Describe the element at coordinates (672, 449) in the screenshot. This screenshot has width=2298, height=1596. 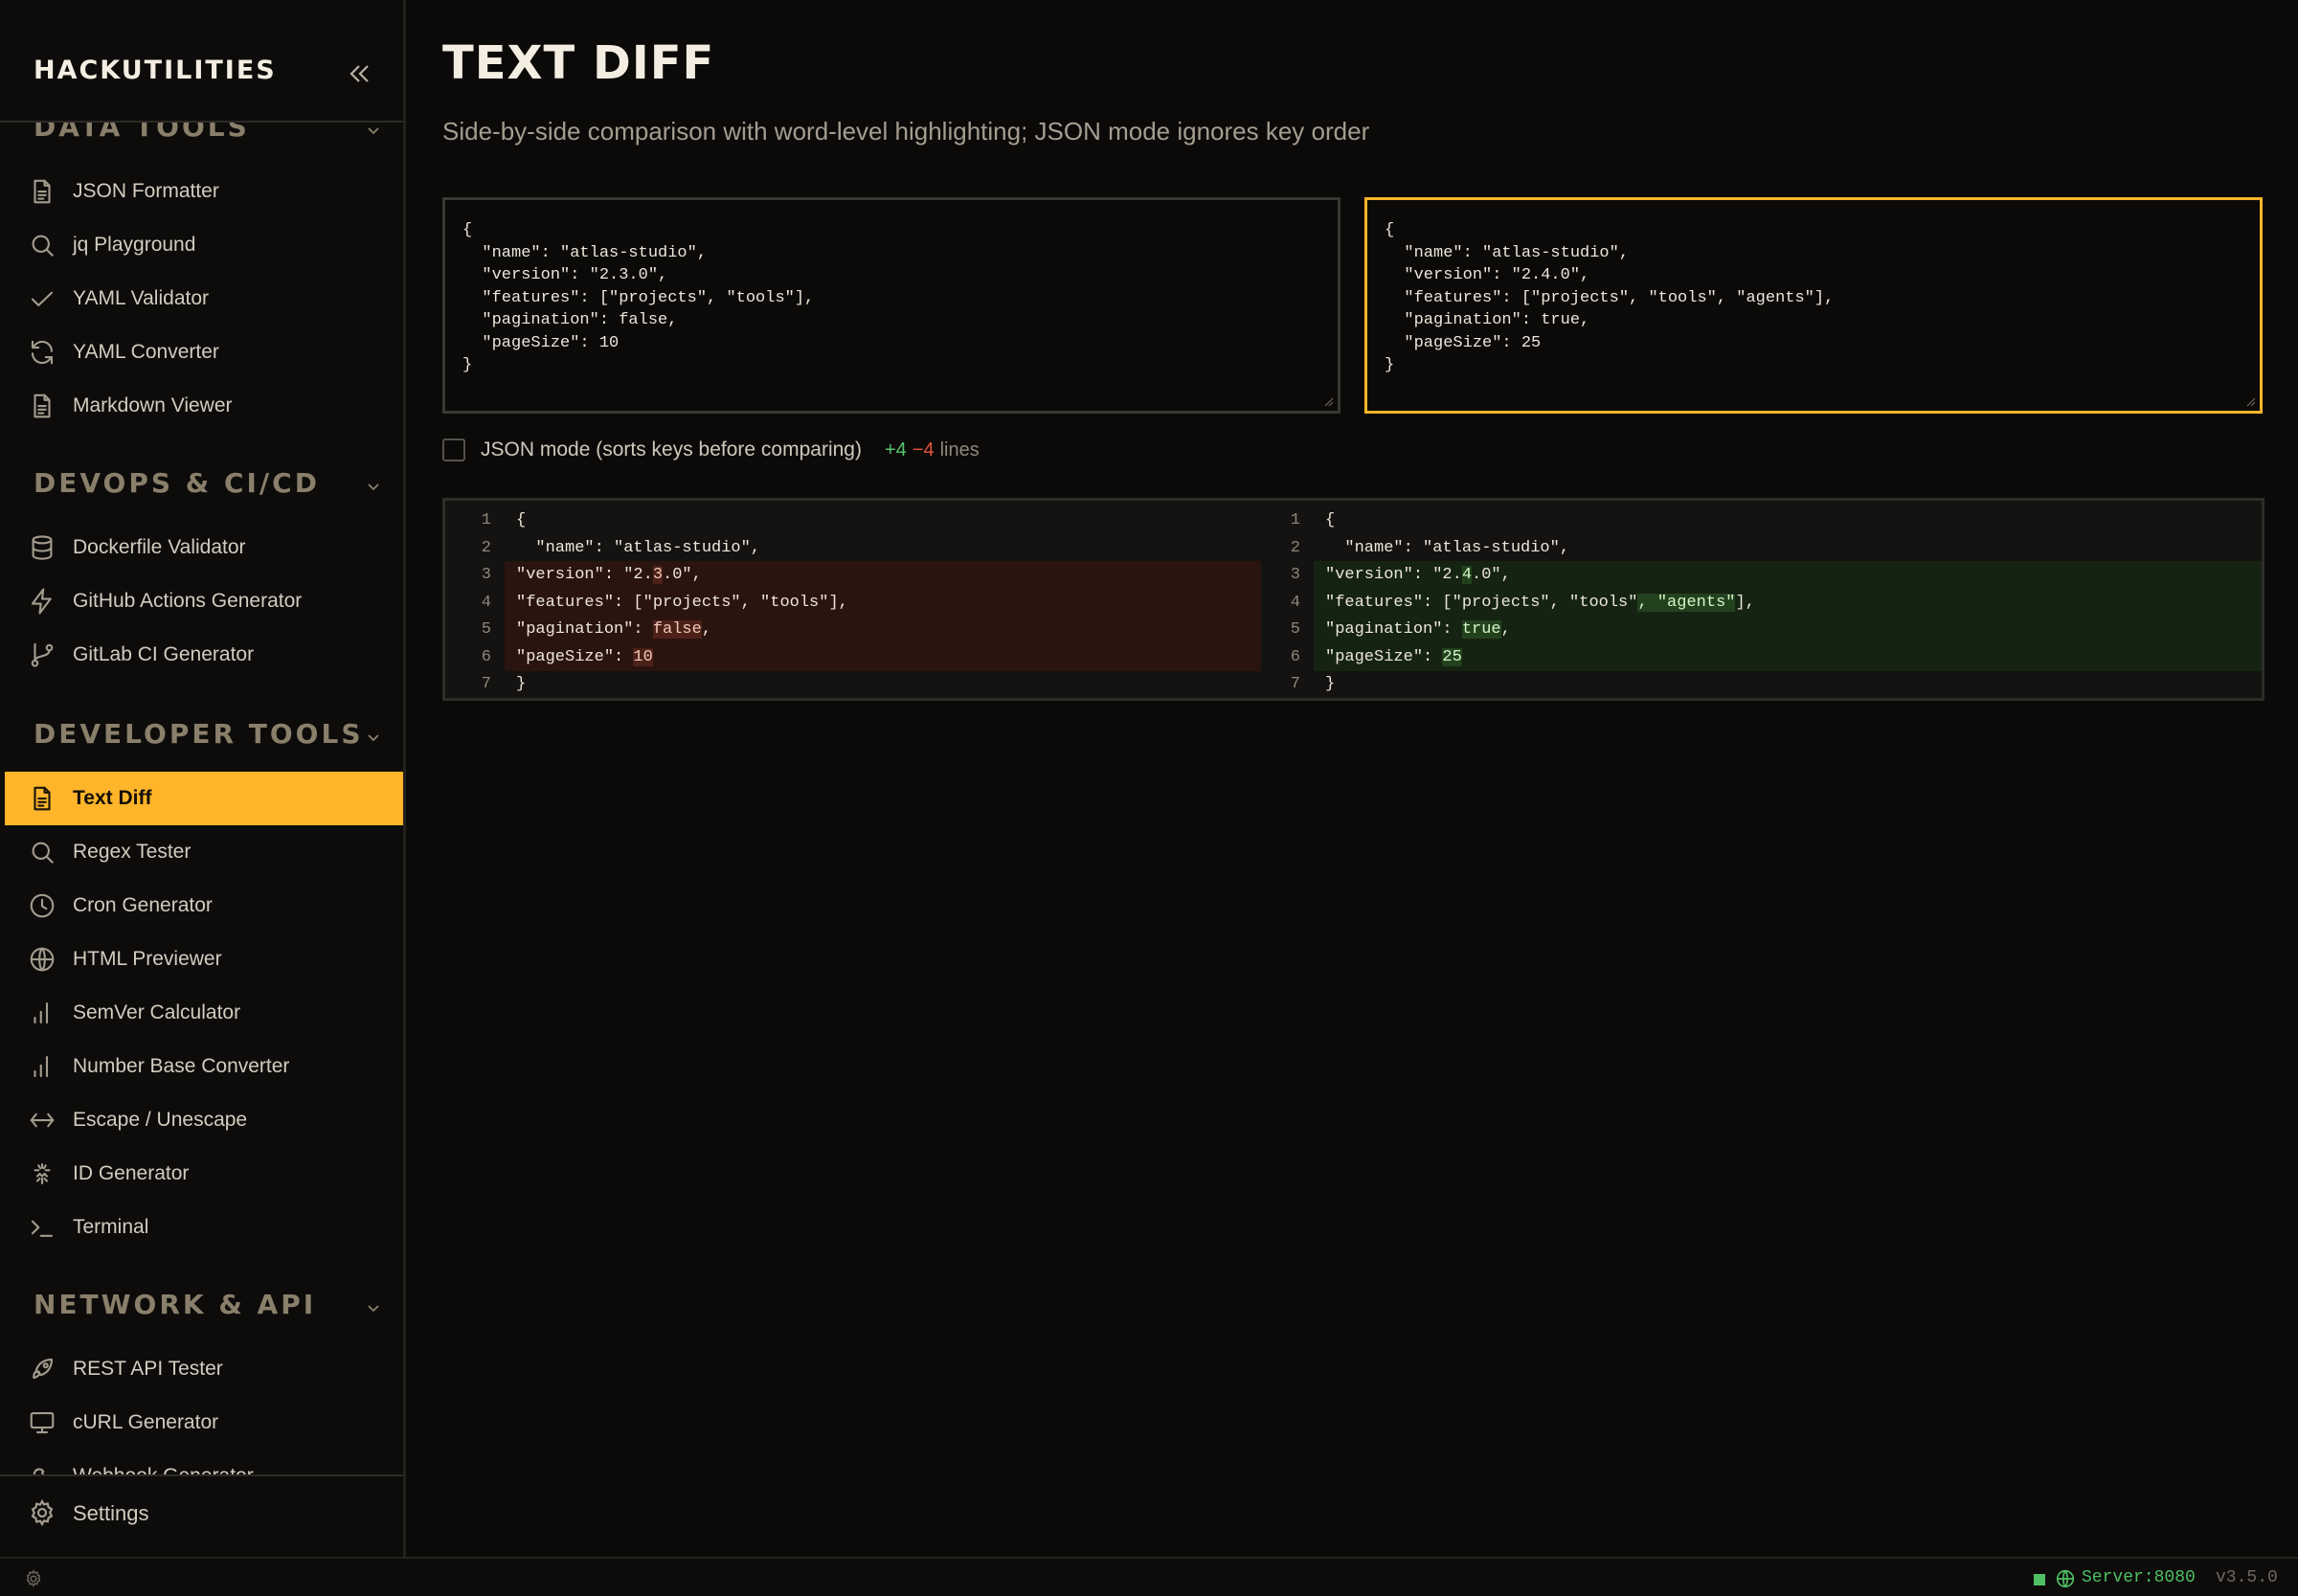
I see `json-mode-label: JSON mode (sorts keys before comparing)` at that location.